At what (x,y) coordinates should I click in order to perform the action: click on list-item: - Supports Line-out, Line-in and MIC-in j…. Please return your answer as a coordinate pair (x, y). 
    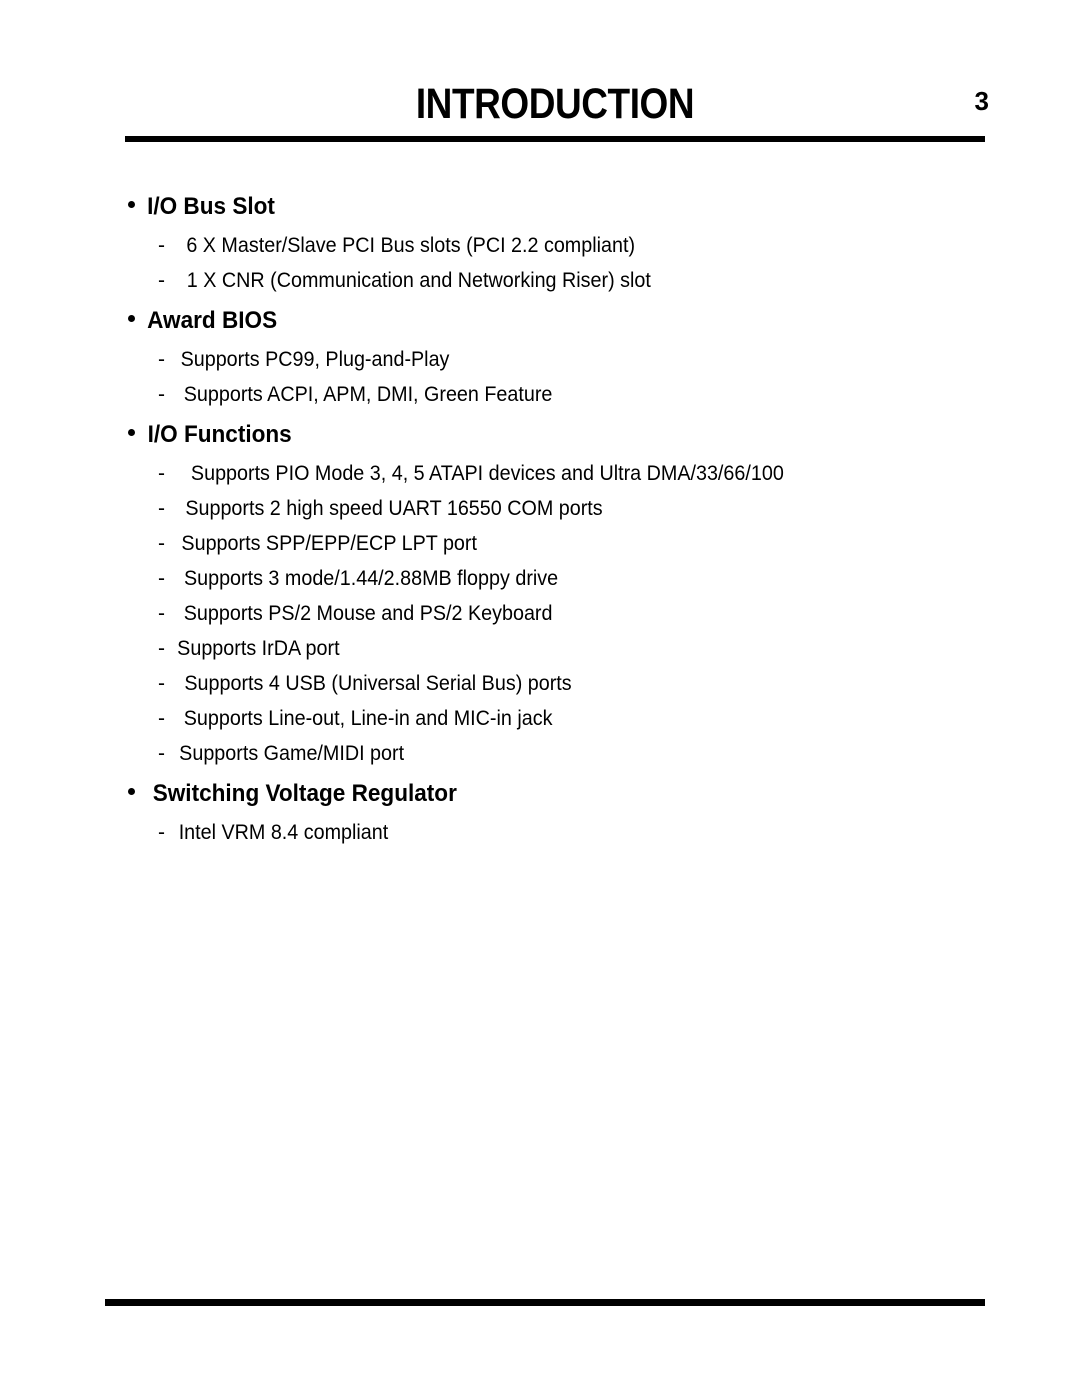
    Looking at the image, I should click on (558, 718).